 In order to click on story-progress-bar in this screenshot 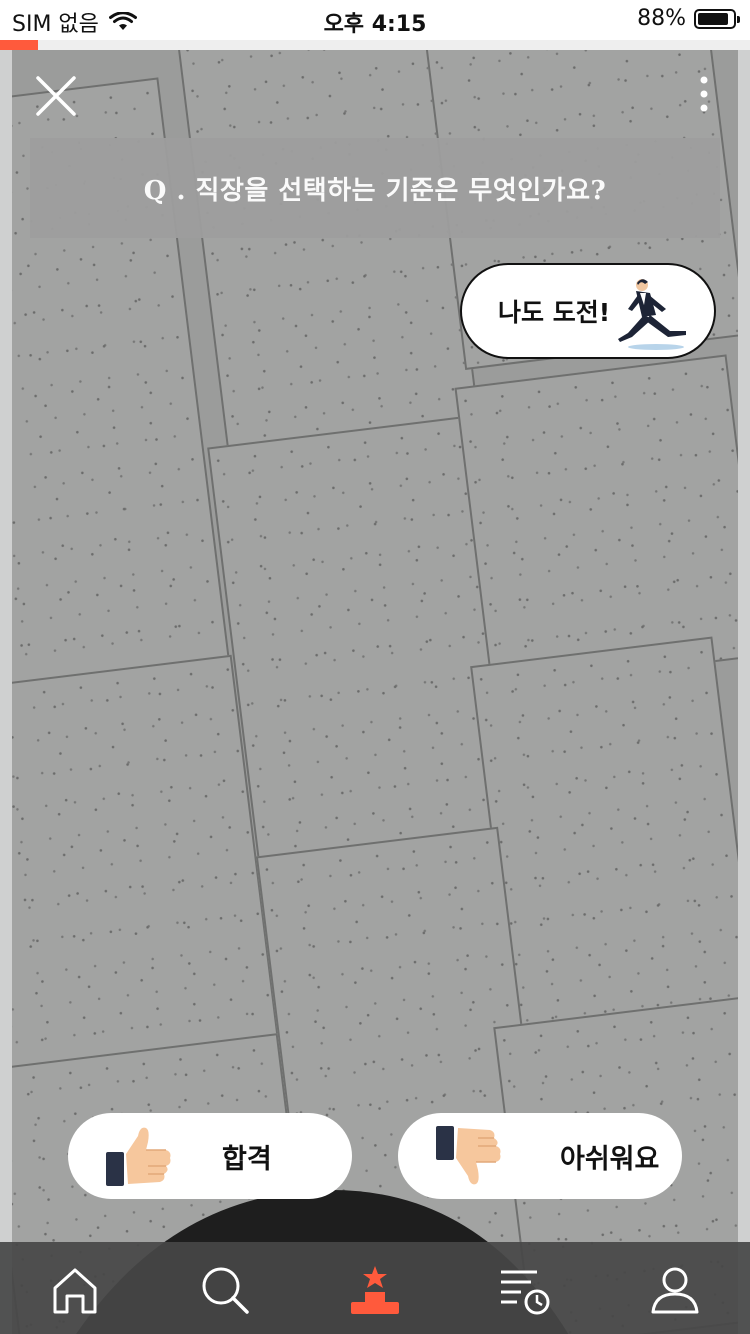, I will do `click(375, 45)`.